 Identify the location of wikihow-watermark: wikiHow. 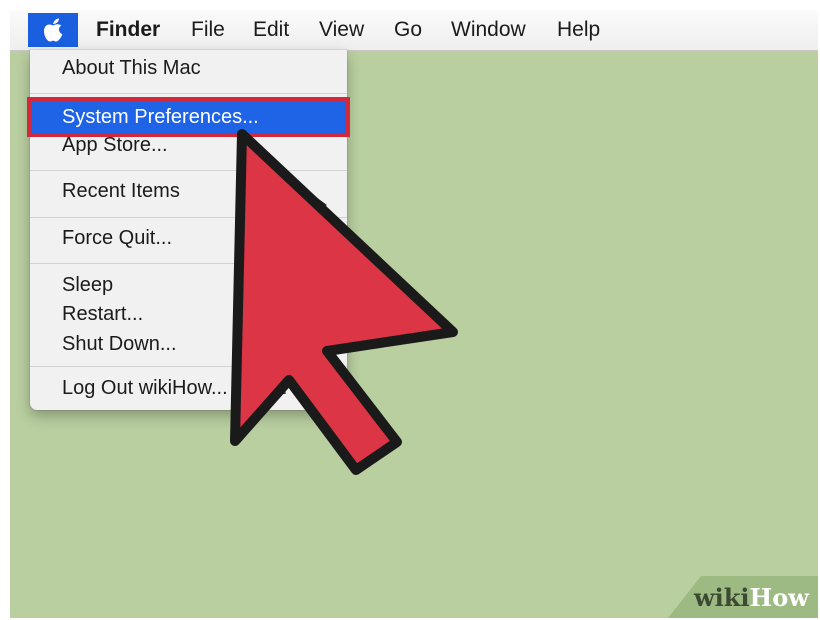
(751, 597).